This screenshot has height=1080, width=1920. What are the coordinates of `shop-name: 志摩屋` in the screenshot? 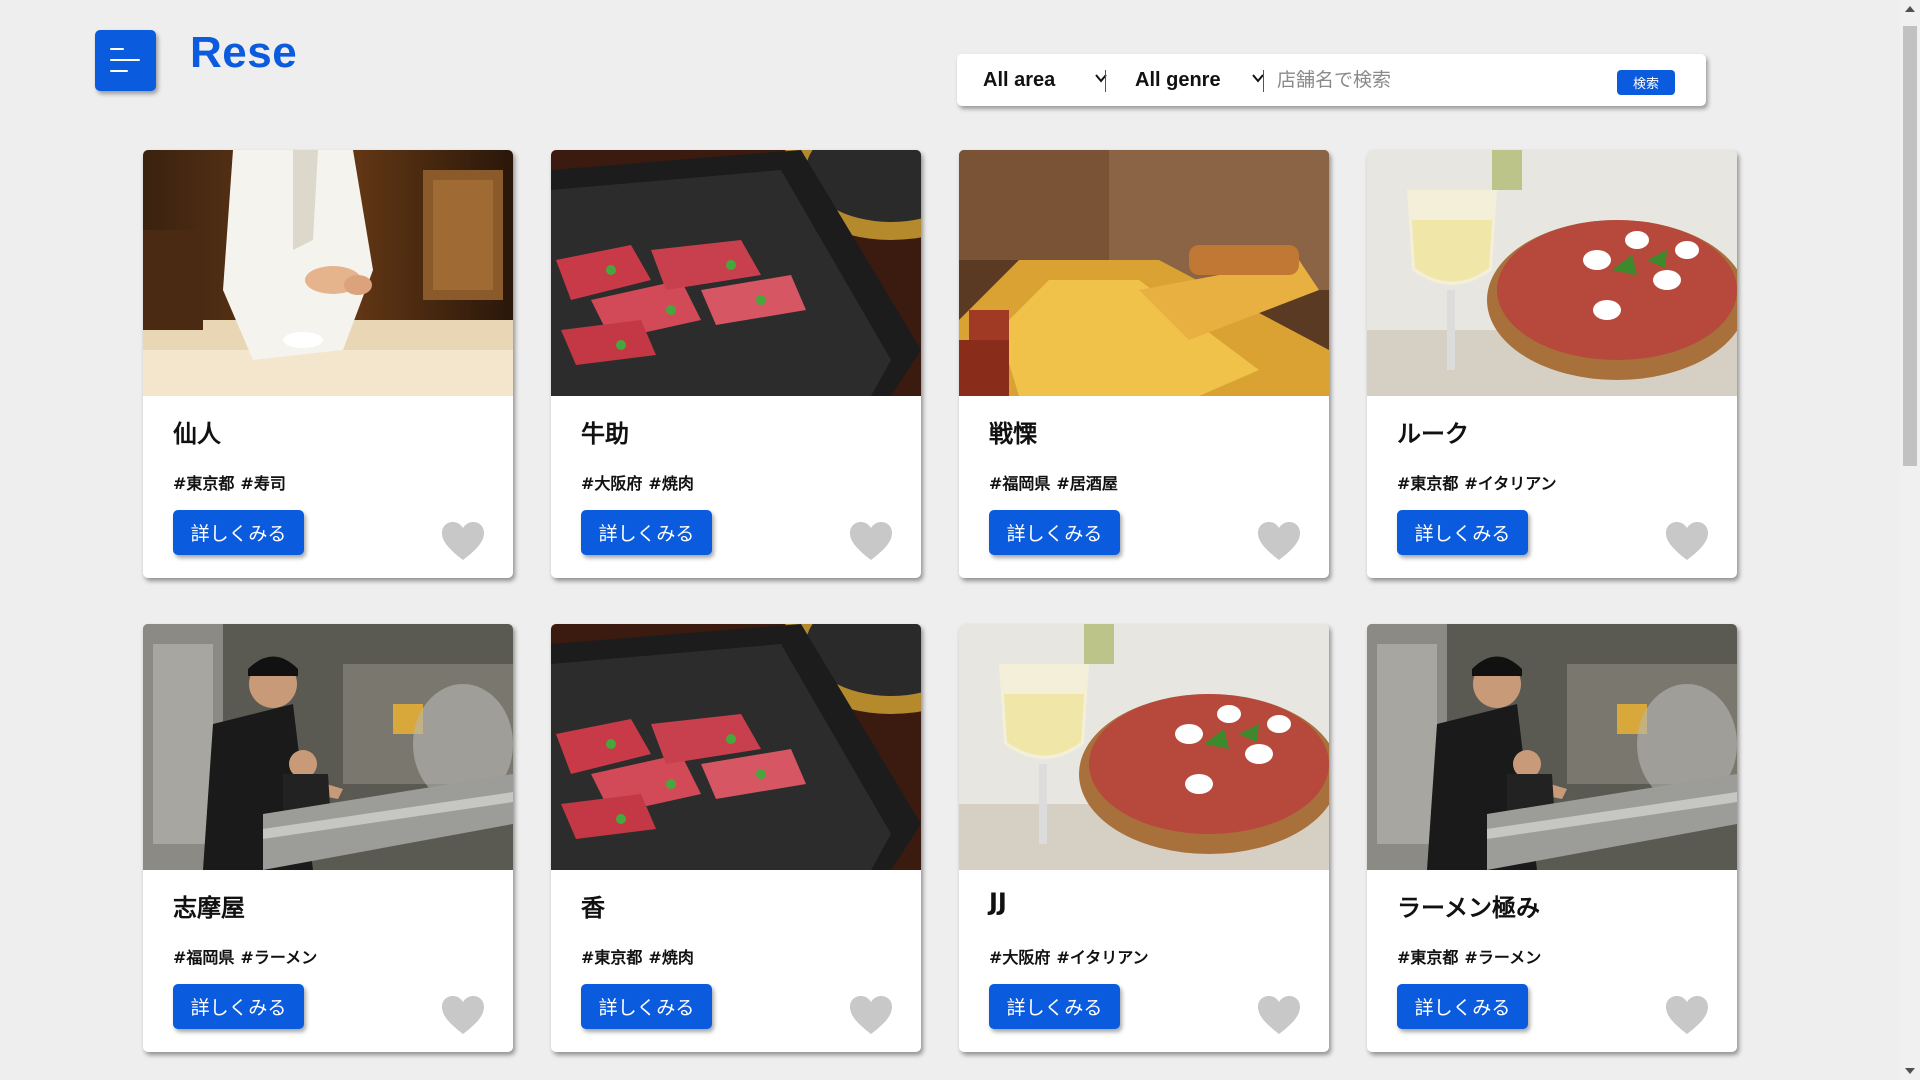 It's located at (209, 908).